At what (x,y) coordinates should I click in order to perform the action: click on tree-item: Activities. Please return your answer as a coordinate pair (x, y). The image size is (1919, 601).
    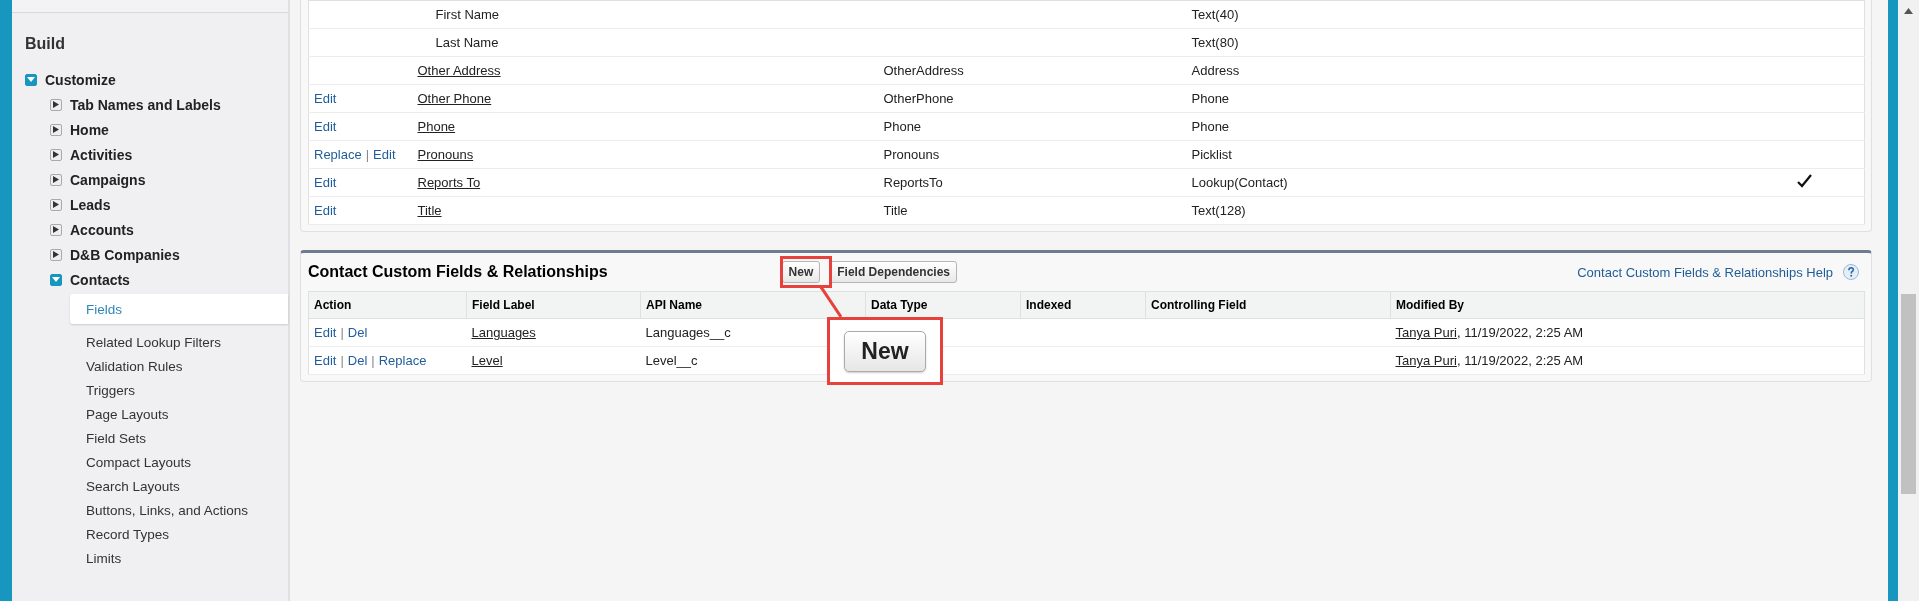
    Looking at the image, I should click on (101, 154).